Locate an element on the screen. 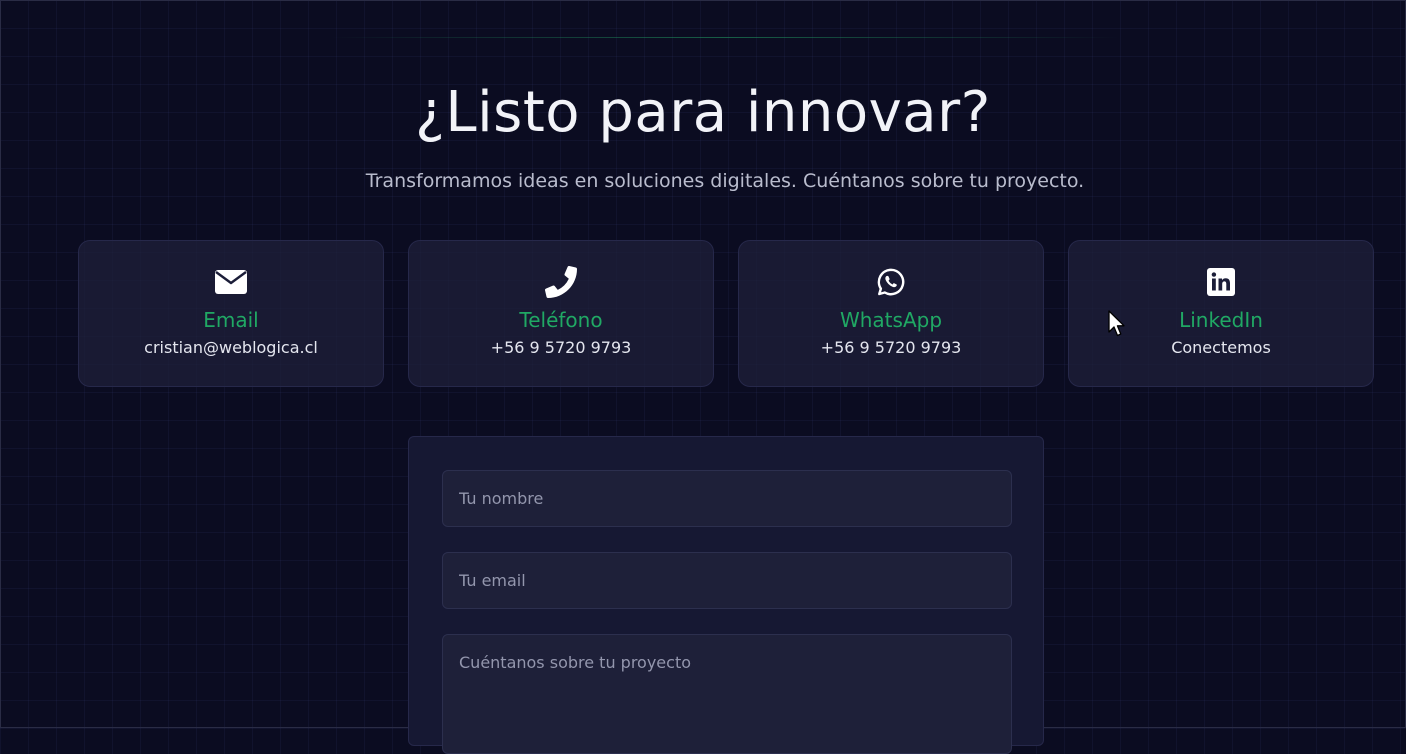 The width and height of the screenshot is (1406, 754). contact-card-email: Email cristian@weblogica.cl is located at coordinates (231, 313).